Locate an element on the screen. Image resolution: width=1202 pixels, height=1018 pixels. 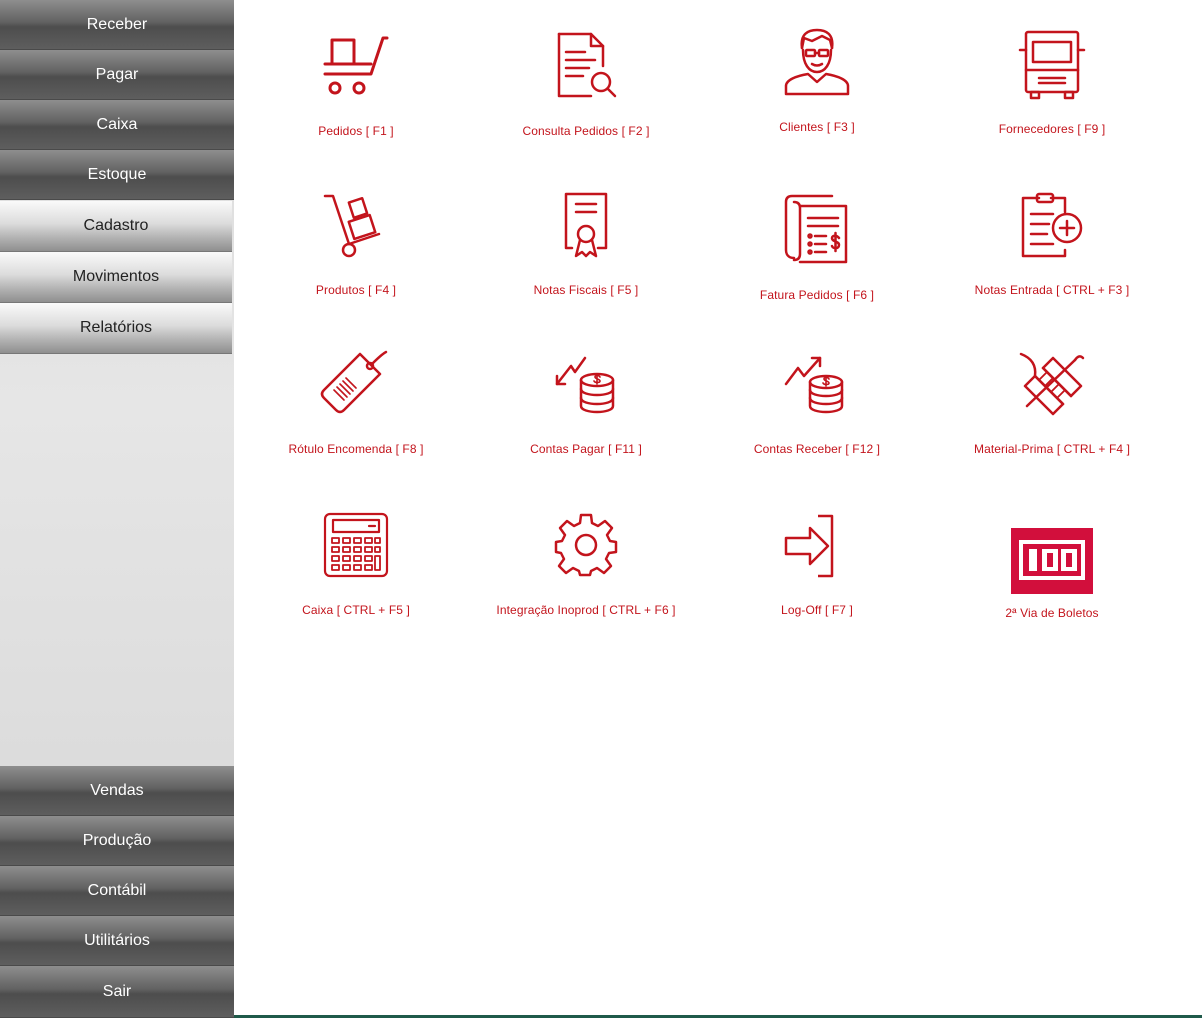
boleto-icon is located at coordinates (1052, 561).